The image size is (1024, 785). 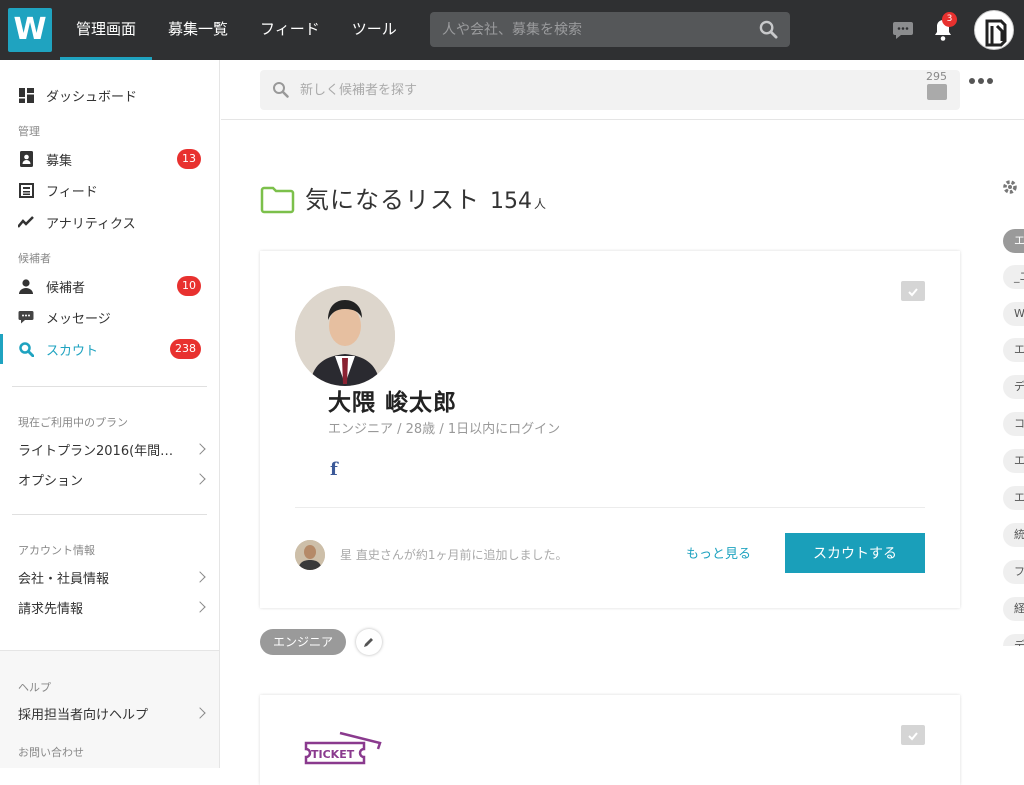 What do you see at coordinates (290, 30) in the screenshot?
I see `nav-feed: フィード` at bounding box center [290, 30].